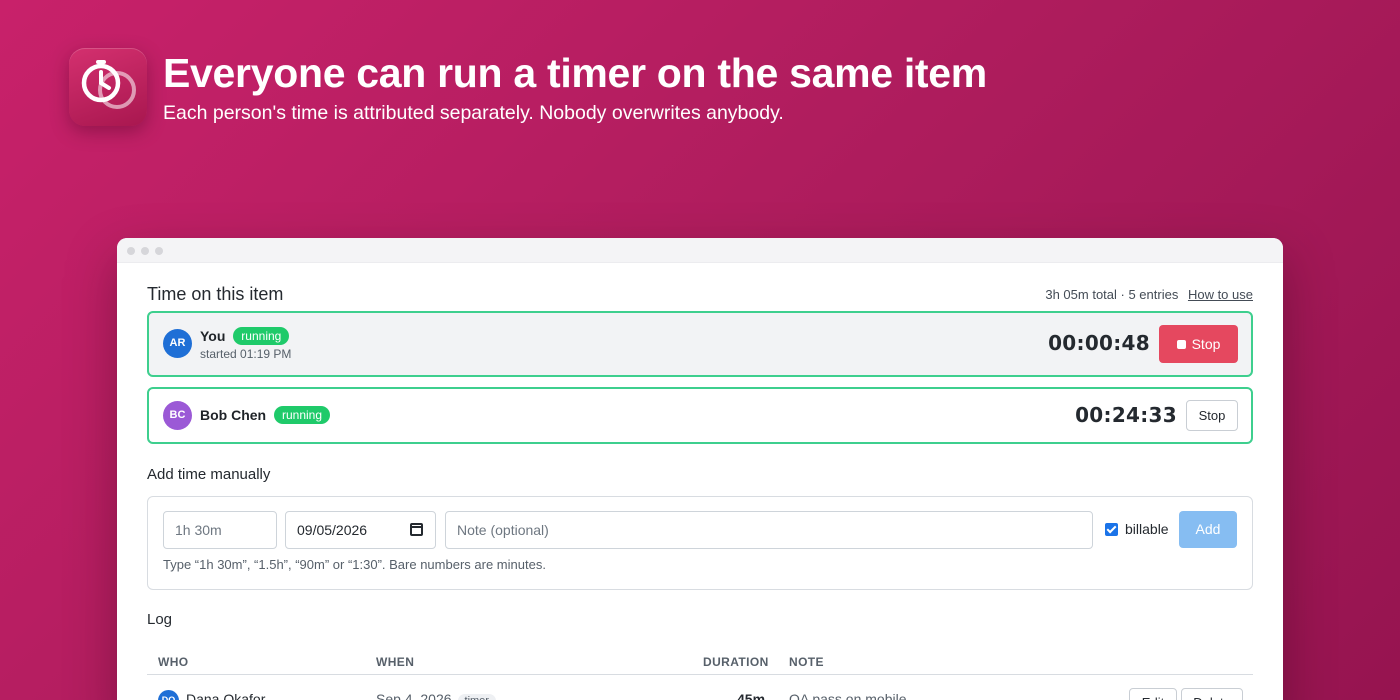  What do you see at coordinates (173, 662) in the screenshot?
I see `column-header-who: WHO` at bounding box center [173, 662].